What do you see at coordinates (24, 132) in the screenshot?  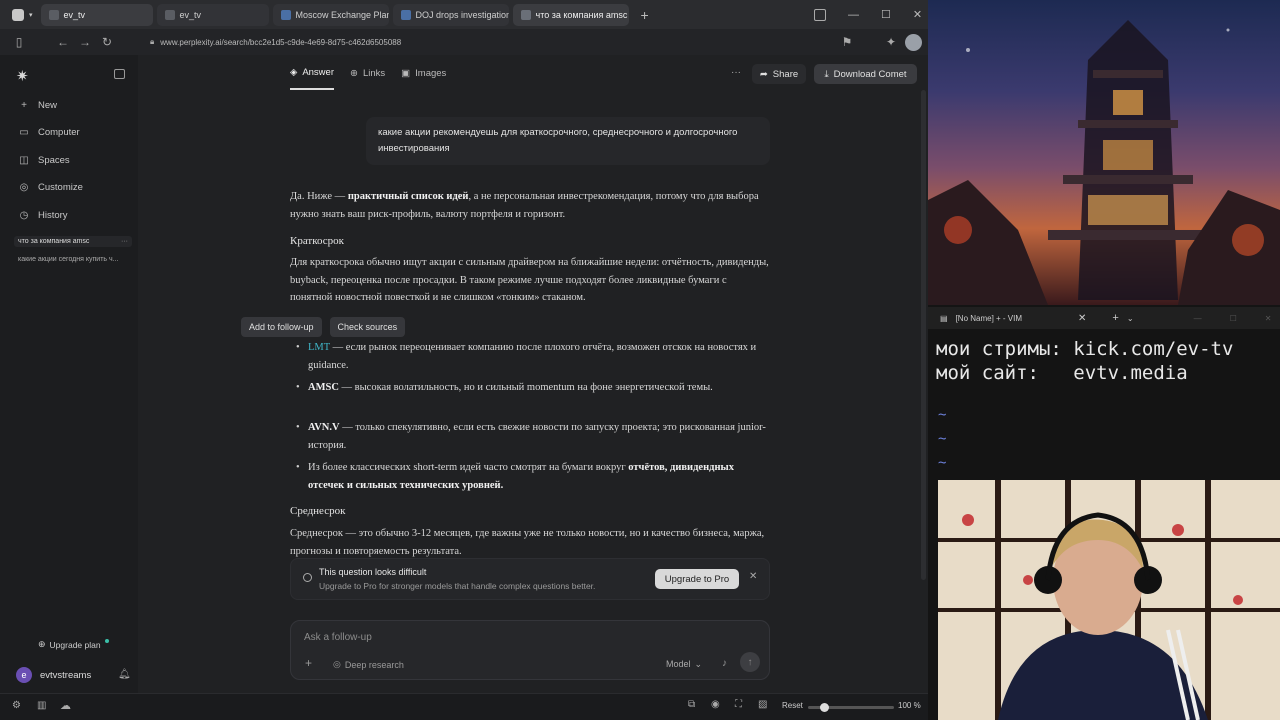 I see `monitor-icon: ▭` at bounding box center [24, 132].